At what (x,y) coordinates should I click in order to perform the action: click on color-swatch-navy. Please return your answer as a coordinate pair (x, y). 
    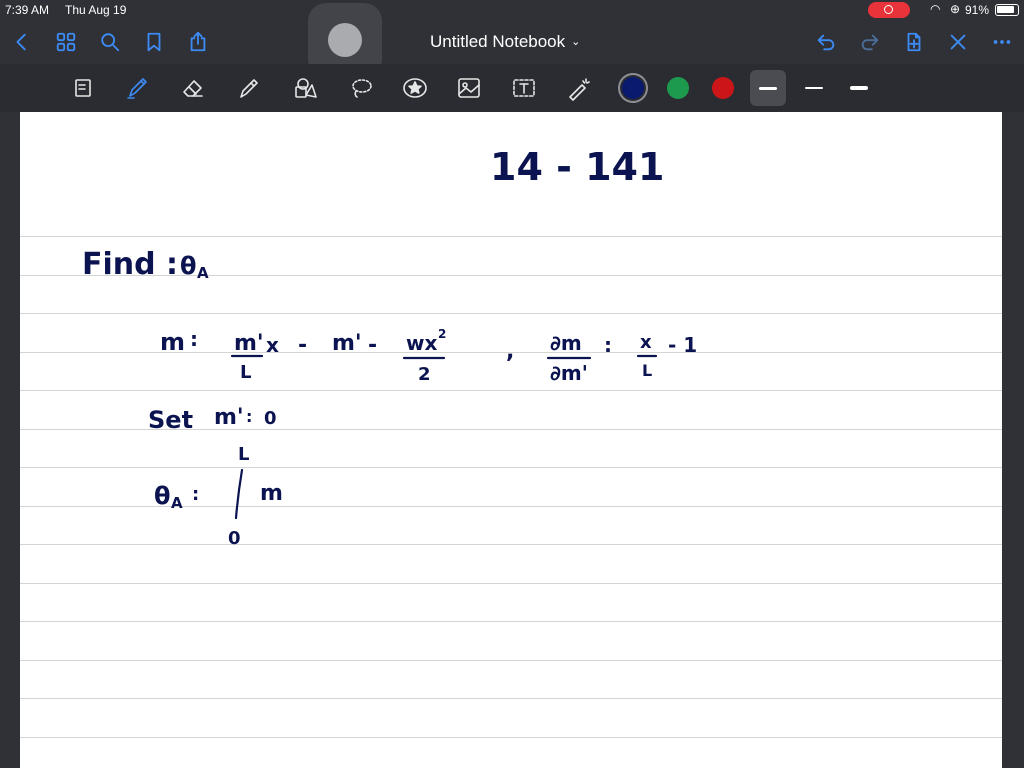
    Looking at the image, I should click on (633, 88).